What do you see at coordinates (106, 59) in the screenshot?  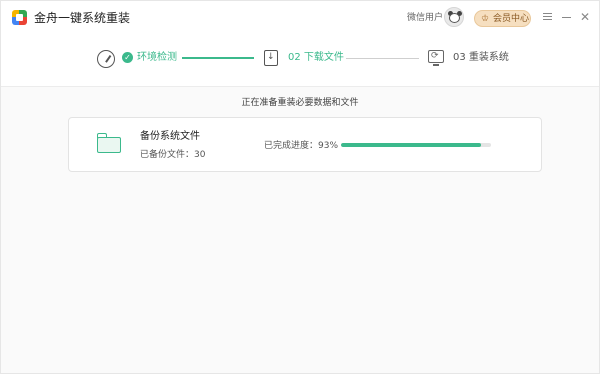 I see `gauge-icon` at bounding box center [106, 59].